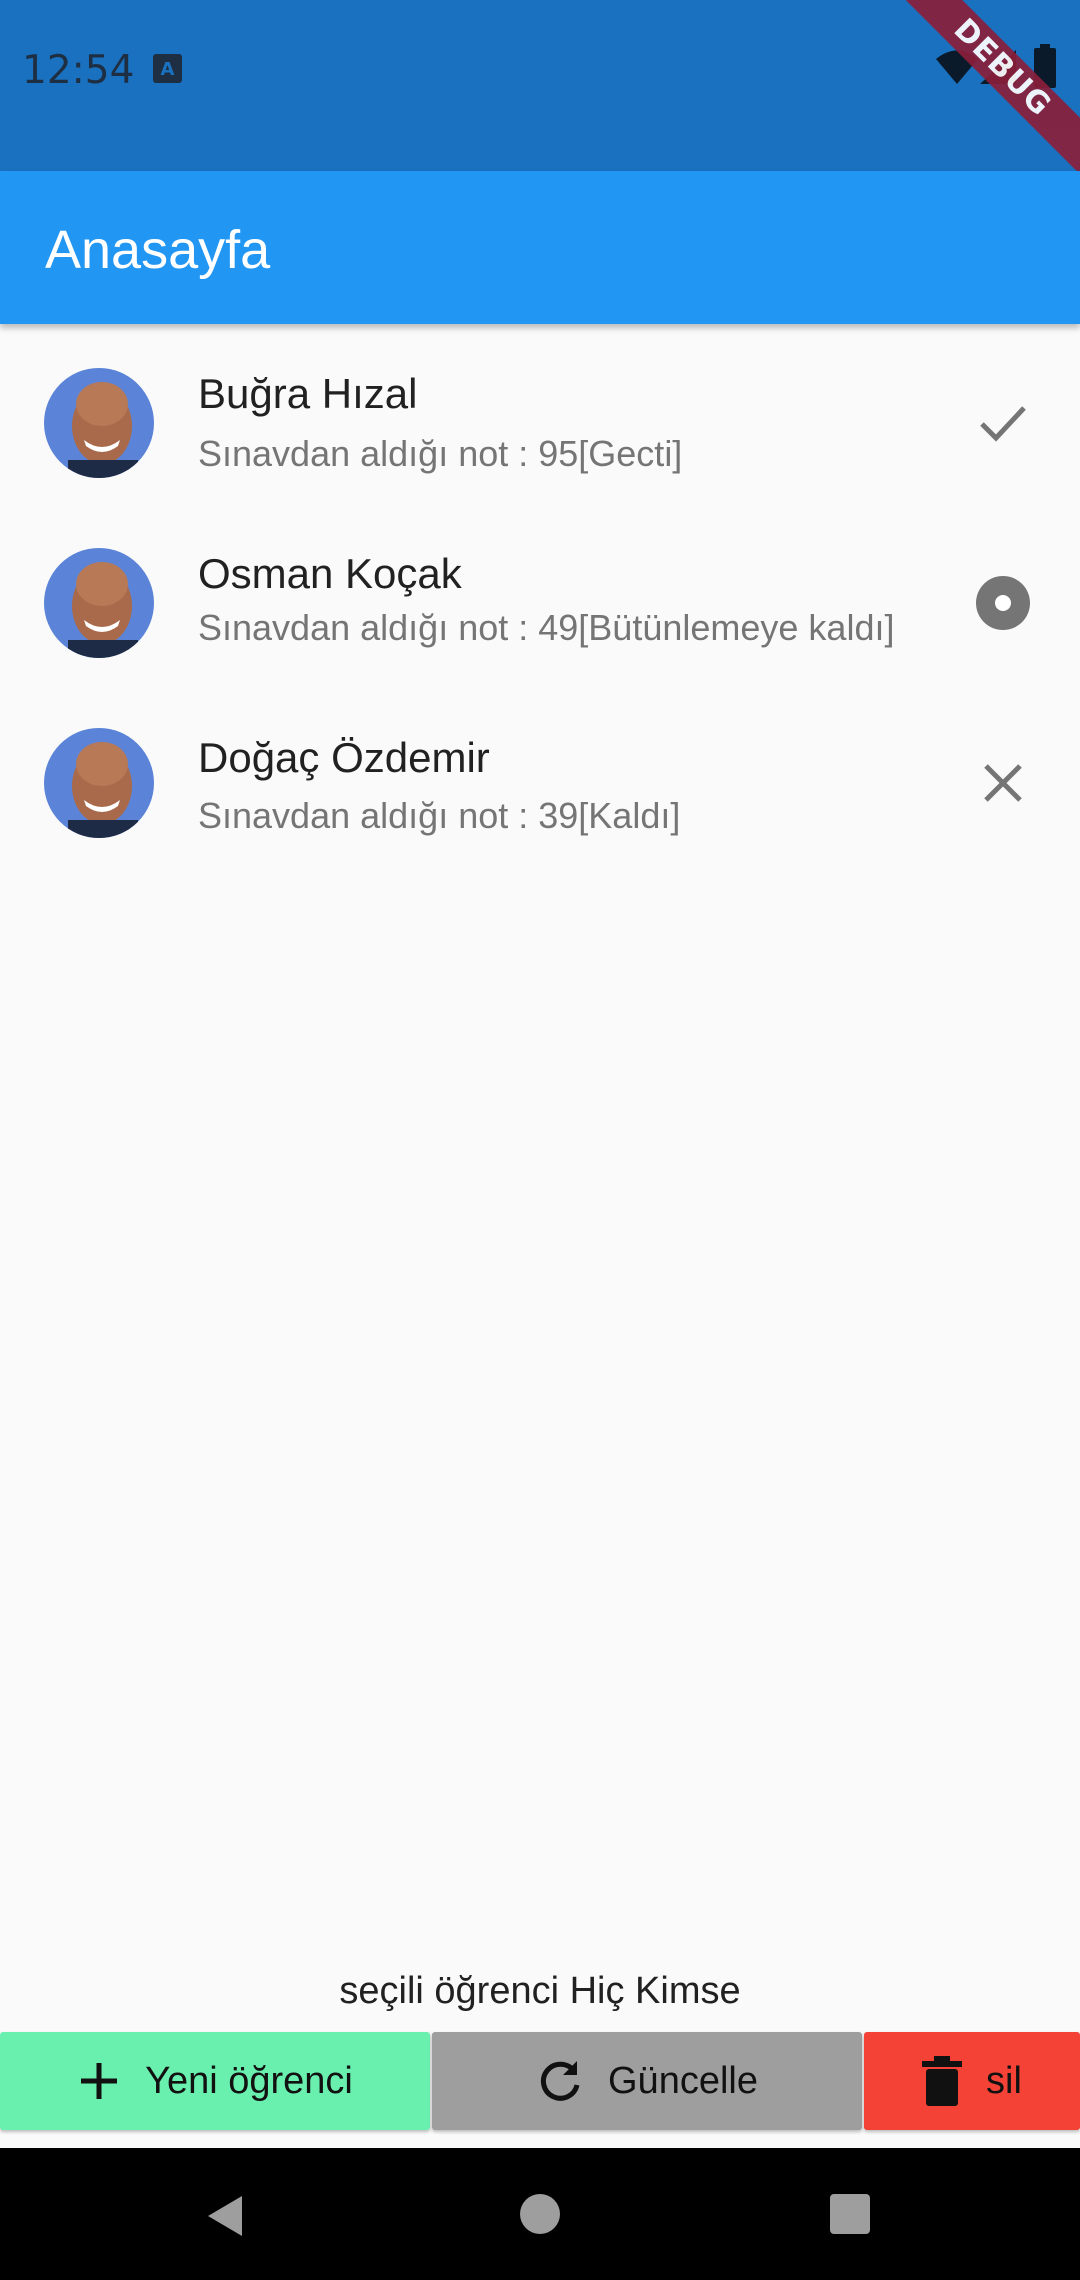  I want to click on trash-icon, so click(942, 2081).